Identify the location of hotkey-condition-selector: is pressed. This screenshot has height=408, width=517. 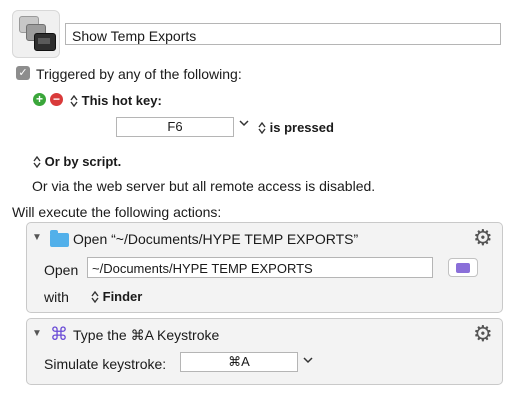
(296, 127).